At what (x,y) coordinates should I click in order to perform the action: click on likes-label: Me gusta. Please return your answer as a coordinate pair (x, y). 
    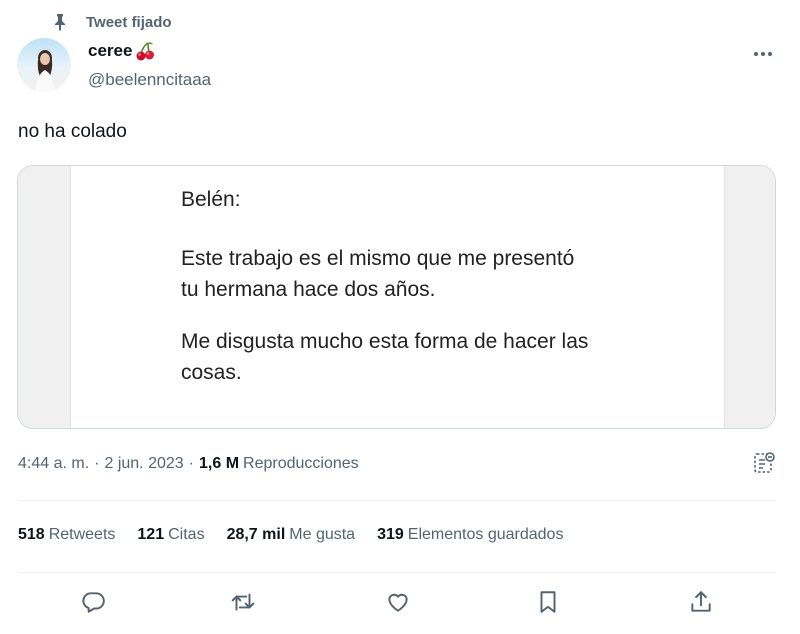
    Looking at the image, I should click on (322, 534).